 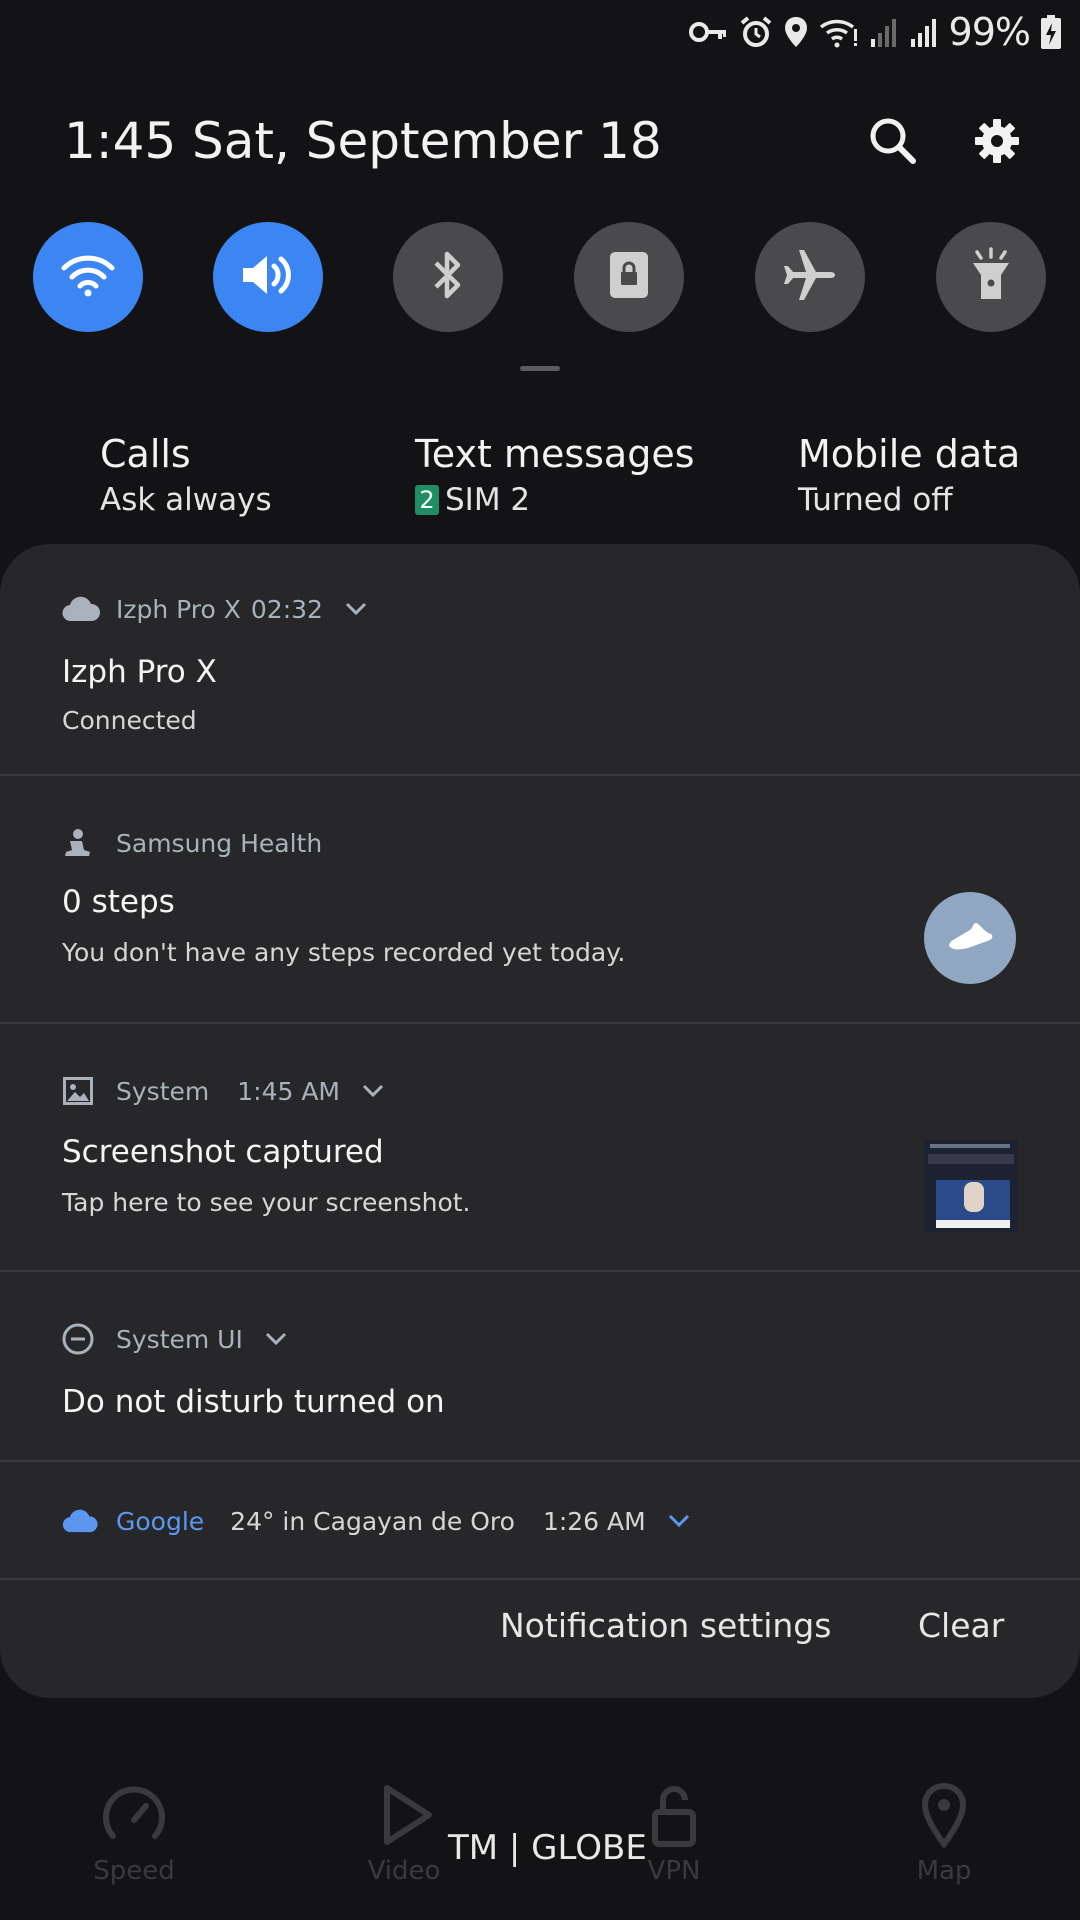 What do you see at coordinates (944, 1871) in the screenshot?
I see `nav-label: Map` at bounding box center [944, 1871].